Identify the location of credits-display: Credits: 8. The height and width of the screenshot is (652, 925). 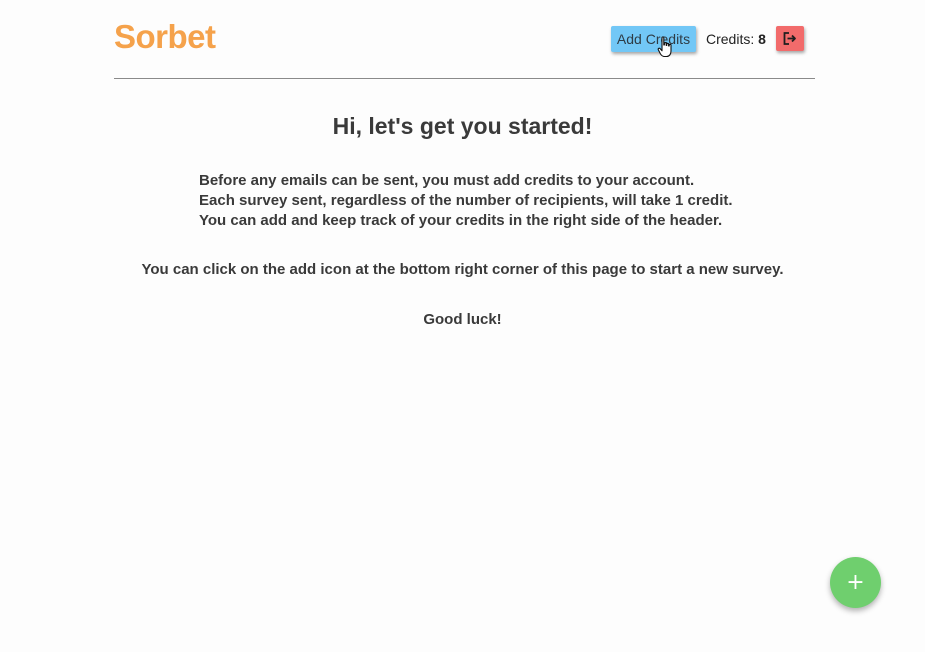
(736, 39).